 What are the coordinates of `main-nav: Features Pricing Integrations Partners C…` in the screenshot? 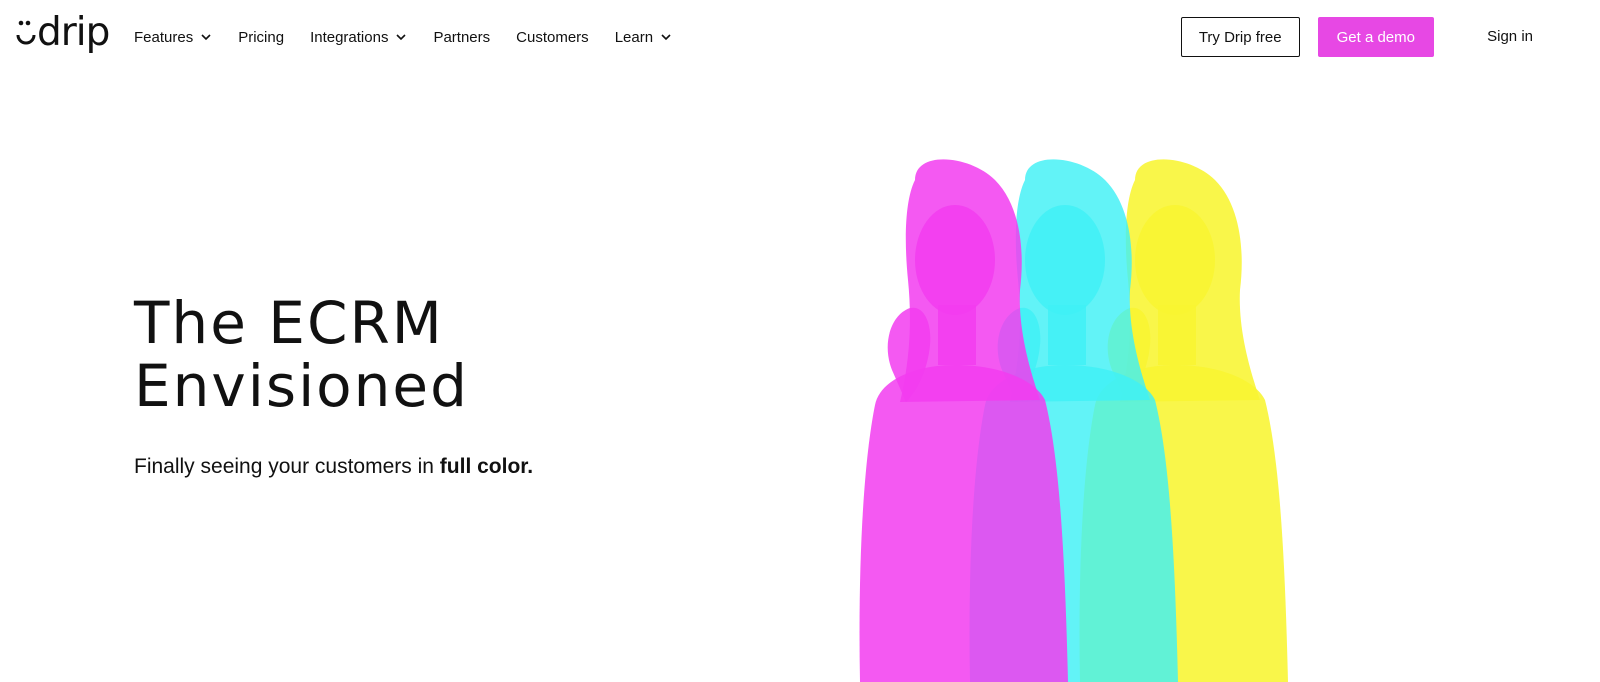 It's located at (403, 37).